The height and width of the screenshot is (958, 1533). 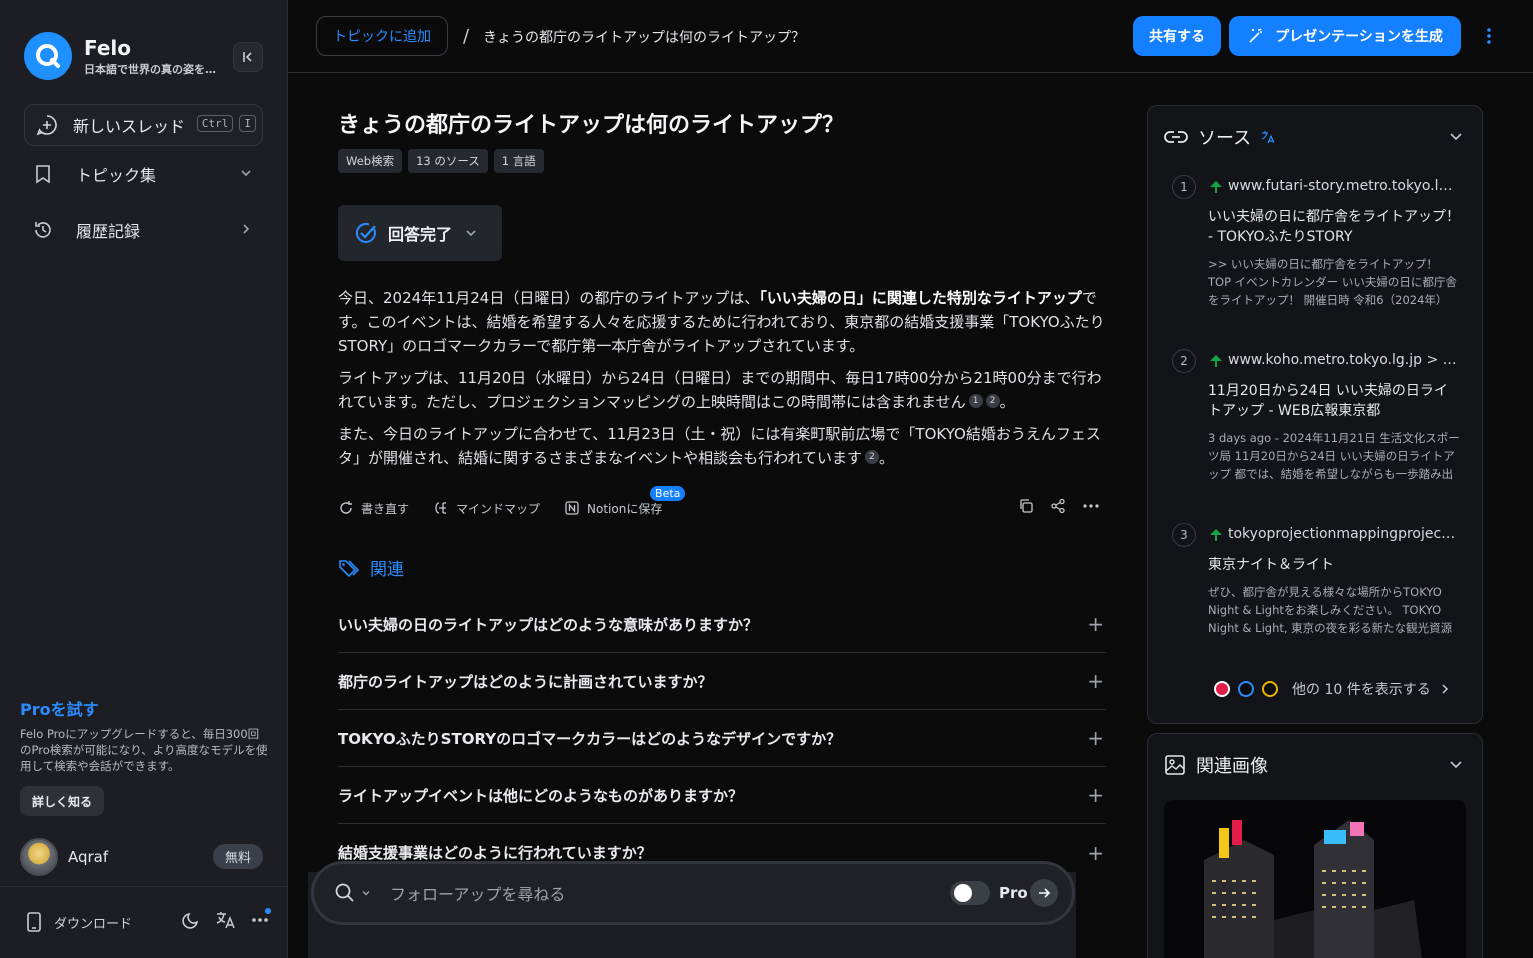 What do you see at coordinates (668, 493) in the screenshot?
I see `beta-badge: Beta` at bounding box center [668, 493].